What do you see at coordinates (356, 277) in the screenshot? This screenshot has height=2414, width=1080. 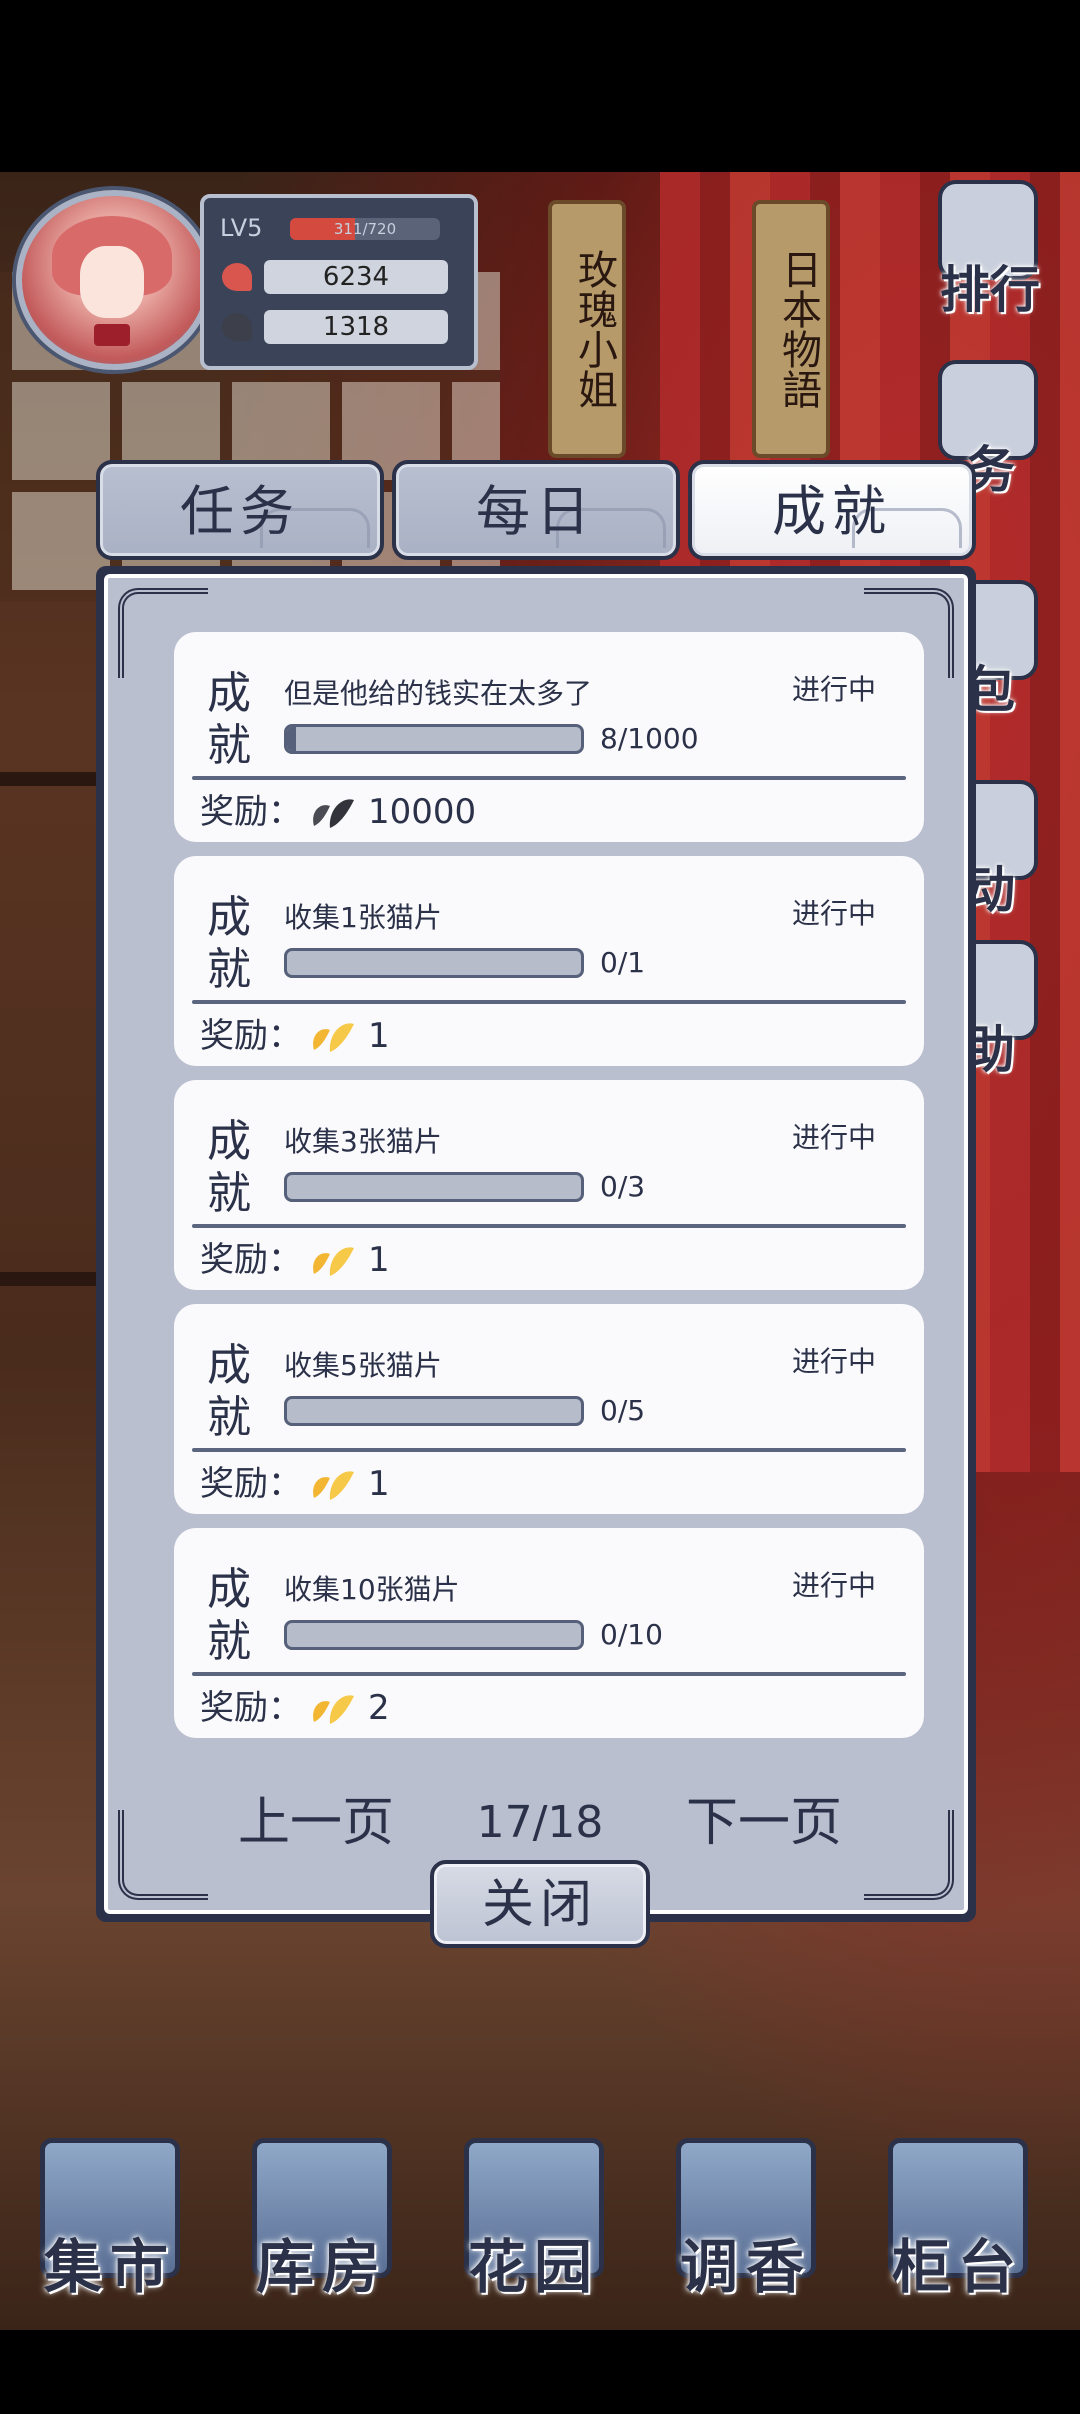 I see `currency-red-value: 6234` at bounding box center [356, 277].